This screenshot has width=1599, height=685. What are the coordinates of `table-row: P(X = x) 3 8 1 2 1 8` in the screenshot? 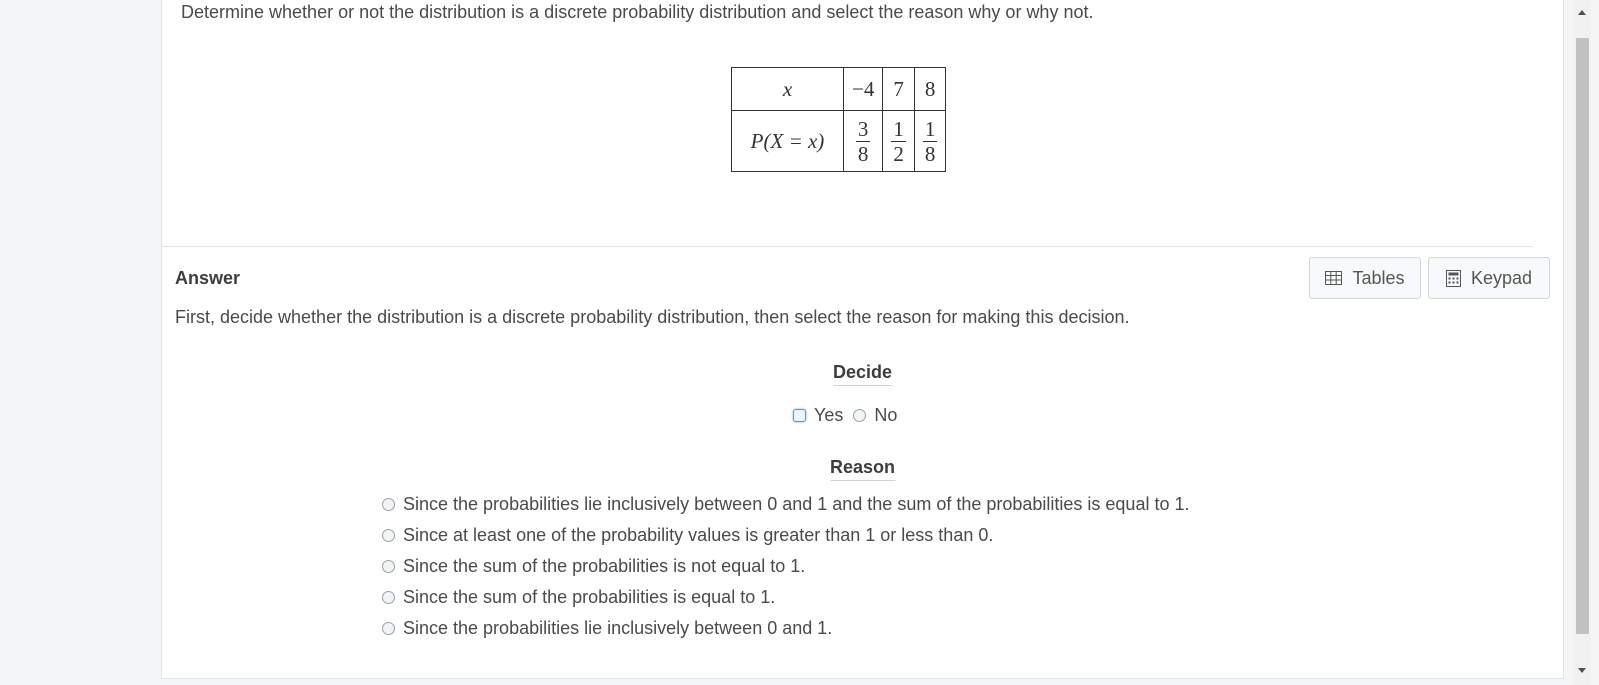 It's located at (839, 141).